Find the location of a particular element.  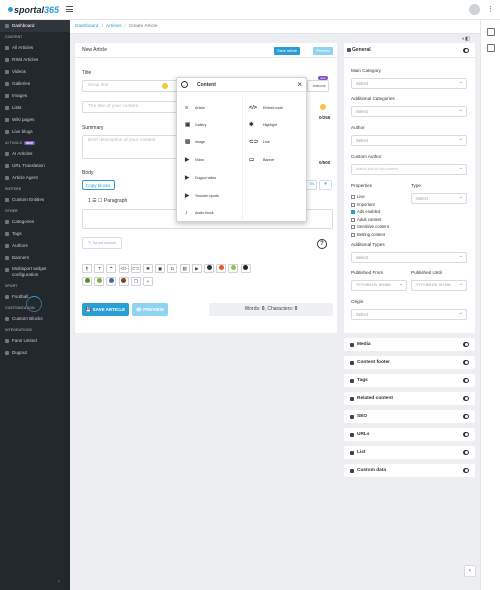

gallery-icon: ▣ is located at coordinates (160, 268).